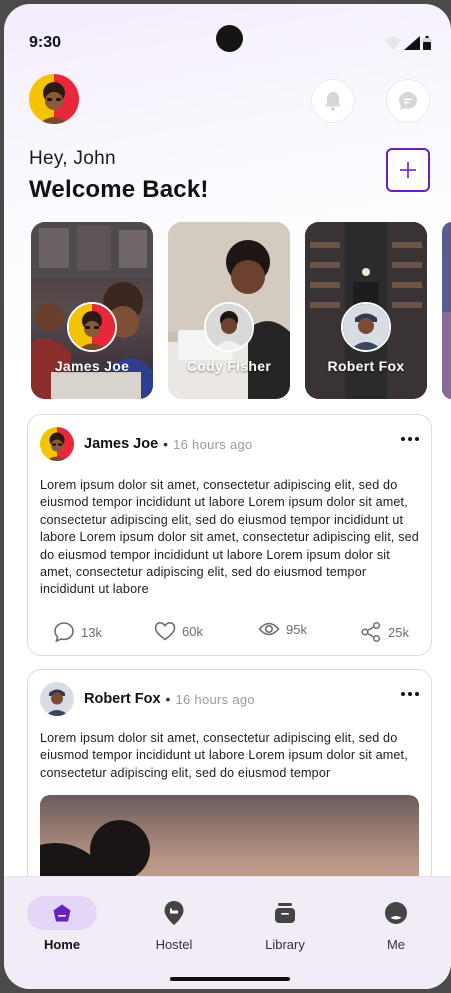  Describe the element at coordinates (427, 43) in the screenshot. I see `battery-icon` at that location.